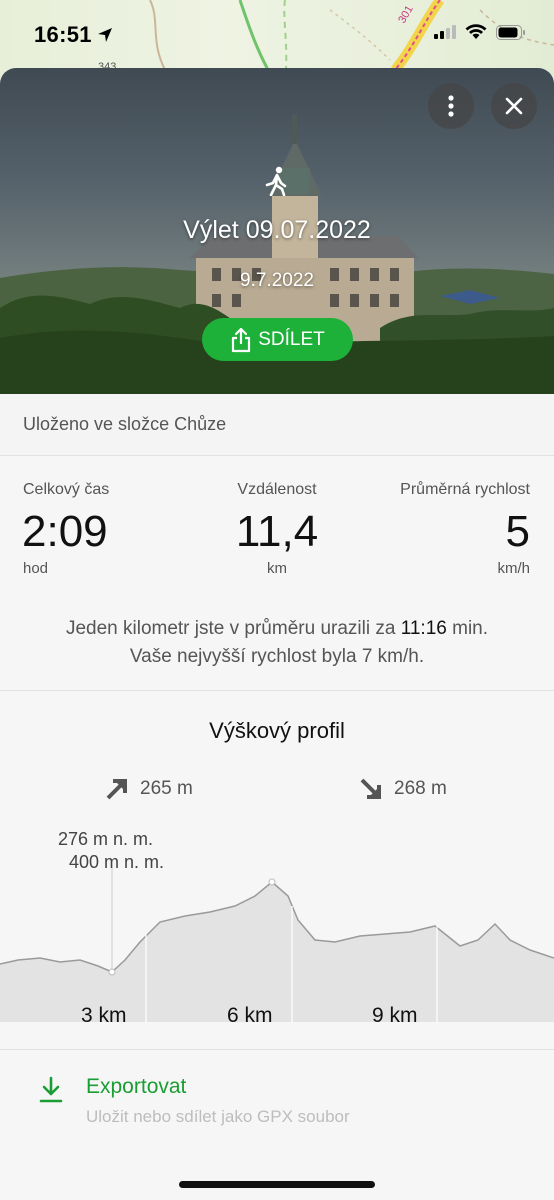  I want to click on more-options-button, so click(451, 106).